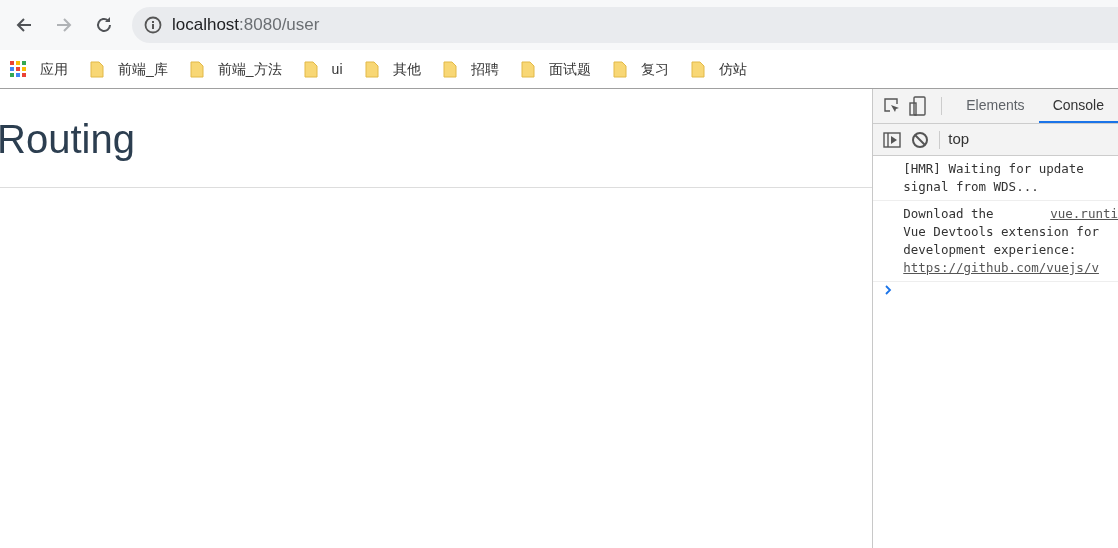 The image size is (1118, 548). Describe the element at coordinates (68, 139) in the screenshot. I see `page-heading: Routing` at that location.